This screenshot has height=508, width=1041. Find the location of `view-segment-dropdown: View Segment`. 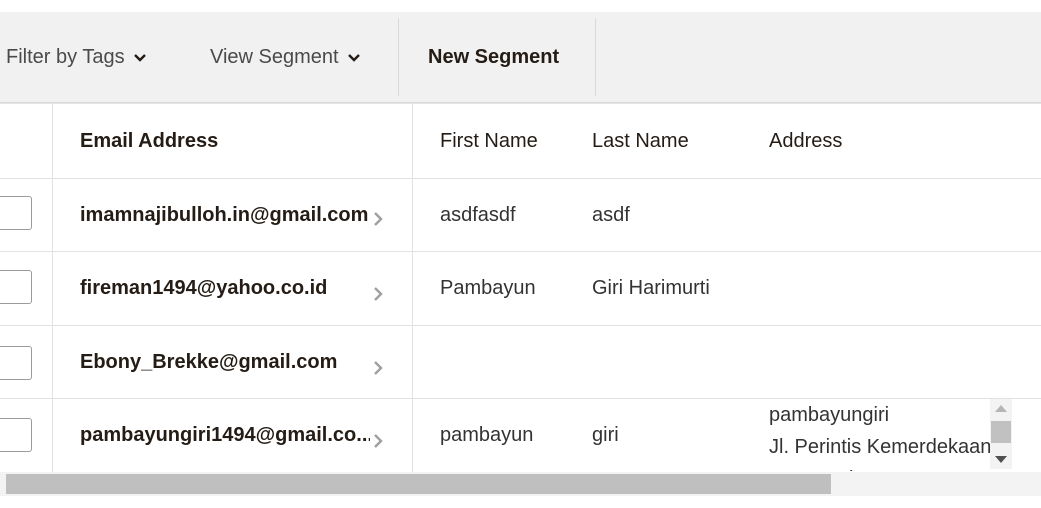

view-segment-dropdown: View Segment is located at coordinates (285, 57).